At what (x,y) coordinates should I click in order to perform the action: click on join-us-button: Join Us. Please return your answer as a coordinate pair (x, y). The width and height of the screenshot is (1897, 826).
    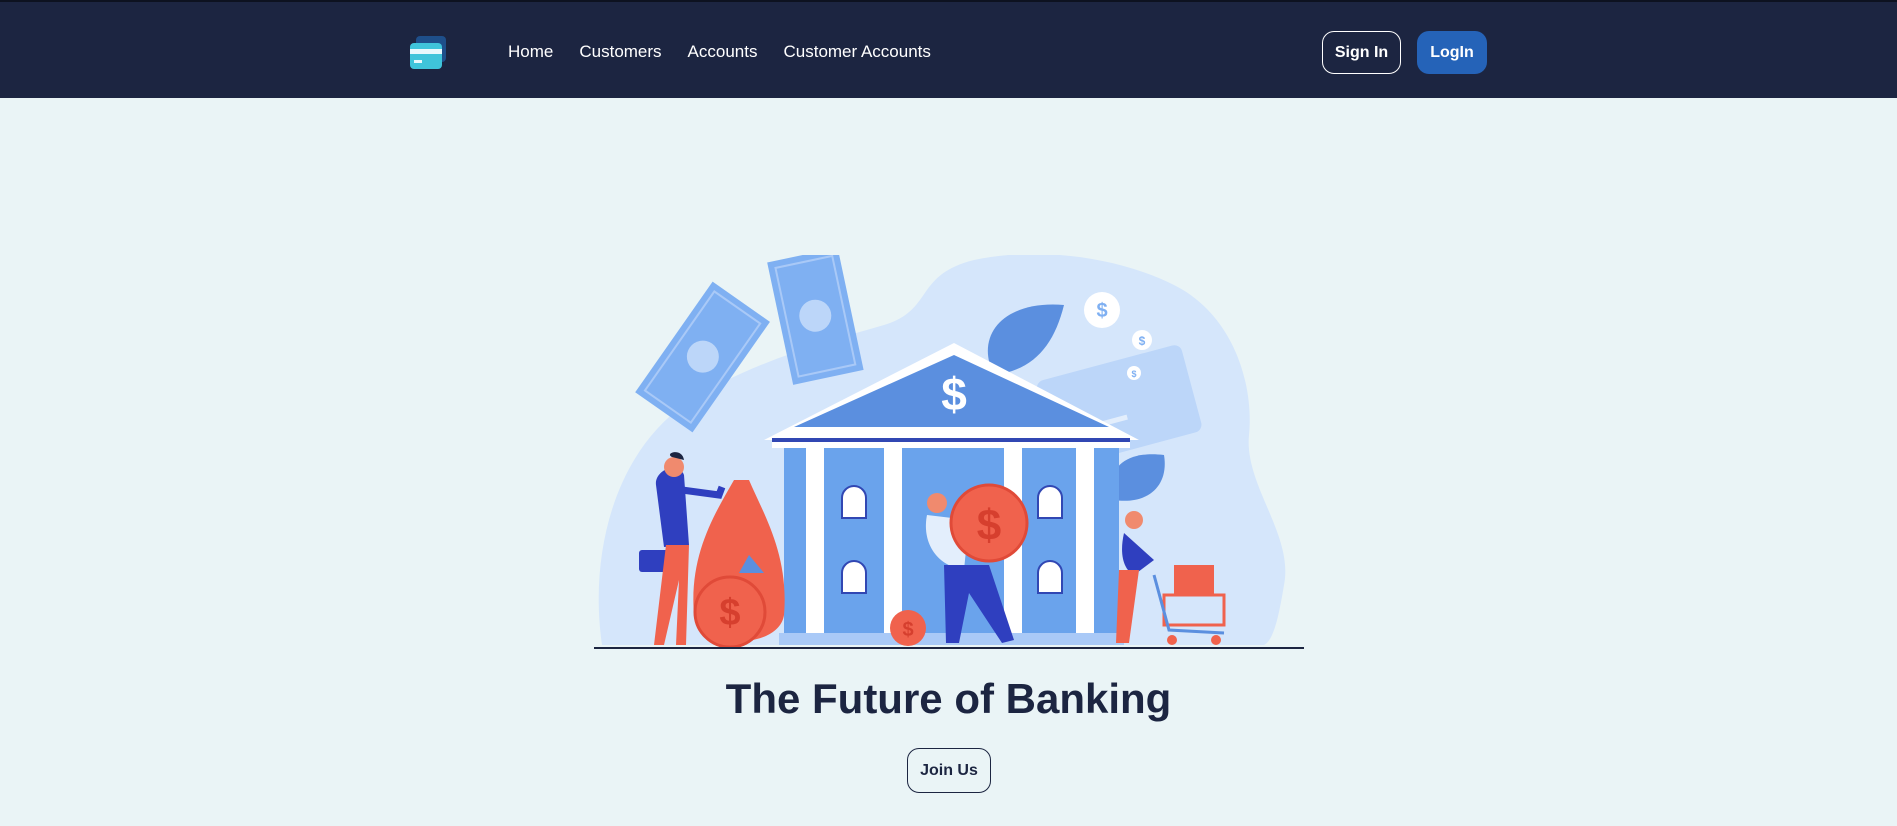
    Looking at the image, I should click on (949, 770).